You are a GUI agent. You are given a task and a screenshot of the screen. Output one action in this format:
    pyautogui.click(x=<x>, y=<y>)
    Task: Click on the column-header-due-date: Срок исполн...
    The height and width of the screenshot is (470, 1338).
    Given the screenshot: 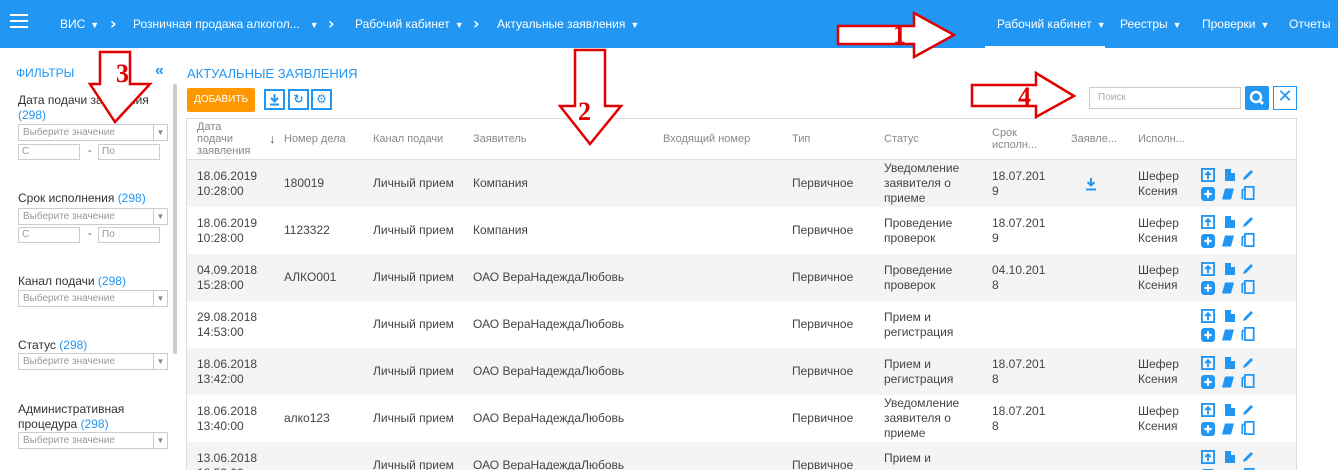 What is the action you would take?
    pyautogui.click(x=1014, y=139)
    